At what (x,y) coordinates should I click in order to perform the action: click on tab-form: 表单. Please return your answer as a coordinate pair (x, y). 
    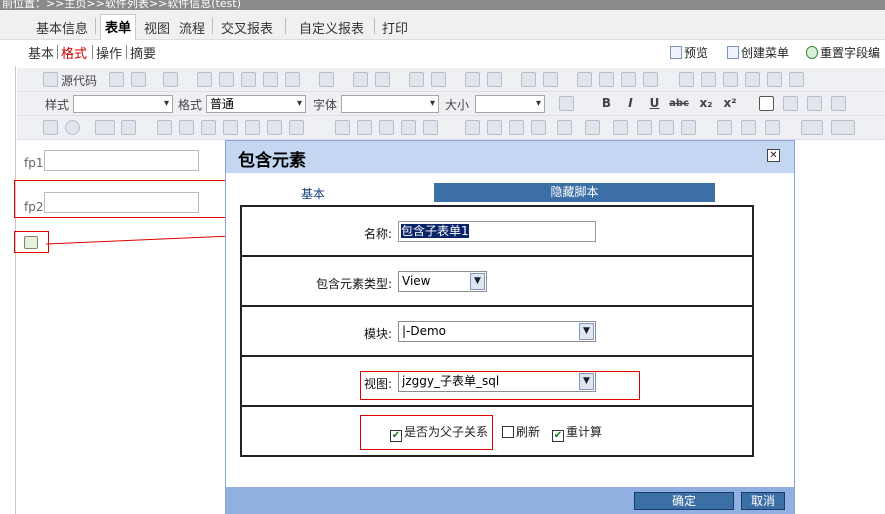
    Looking at the image, I should click on (118, 27).